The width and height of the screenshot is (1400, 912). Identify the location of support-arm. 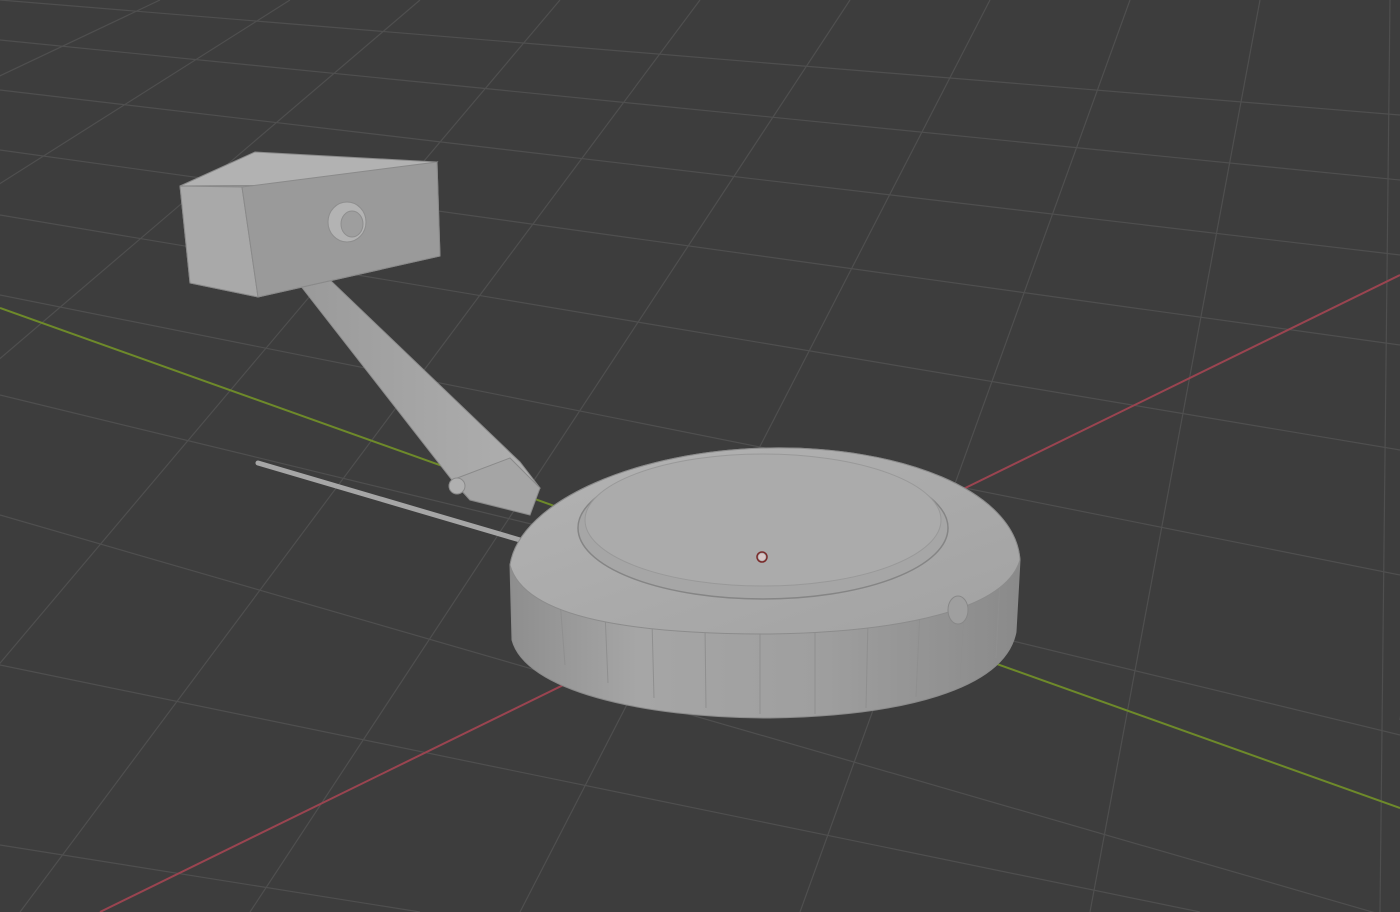
(420, 397).